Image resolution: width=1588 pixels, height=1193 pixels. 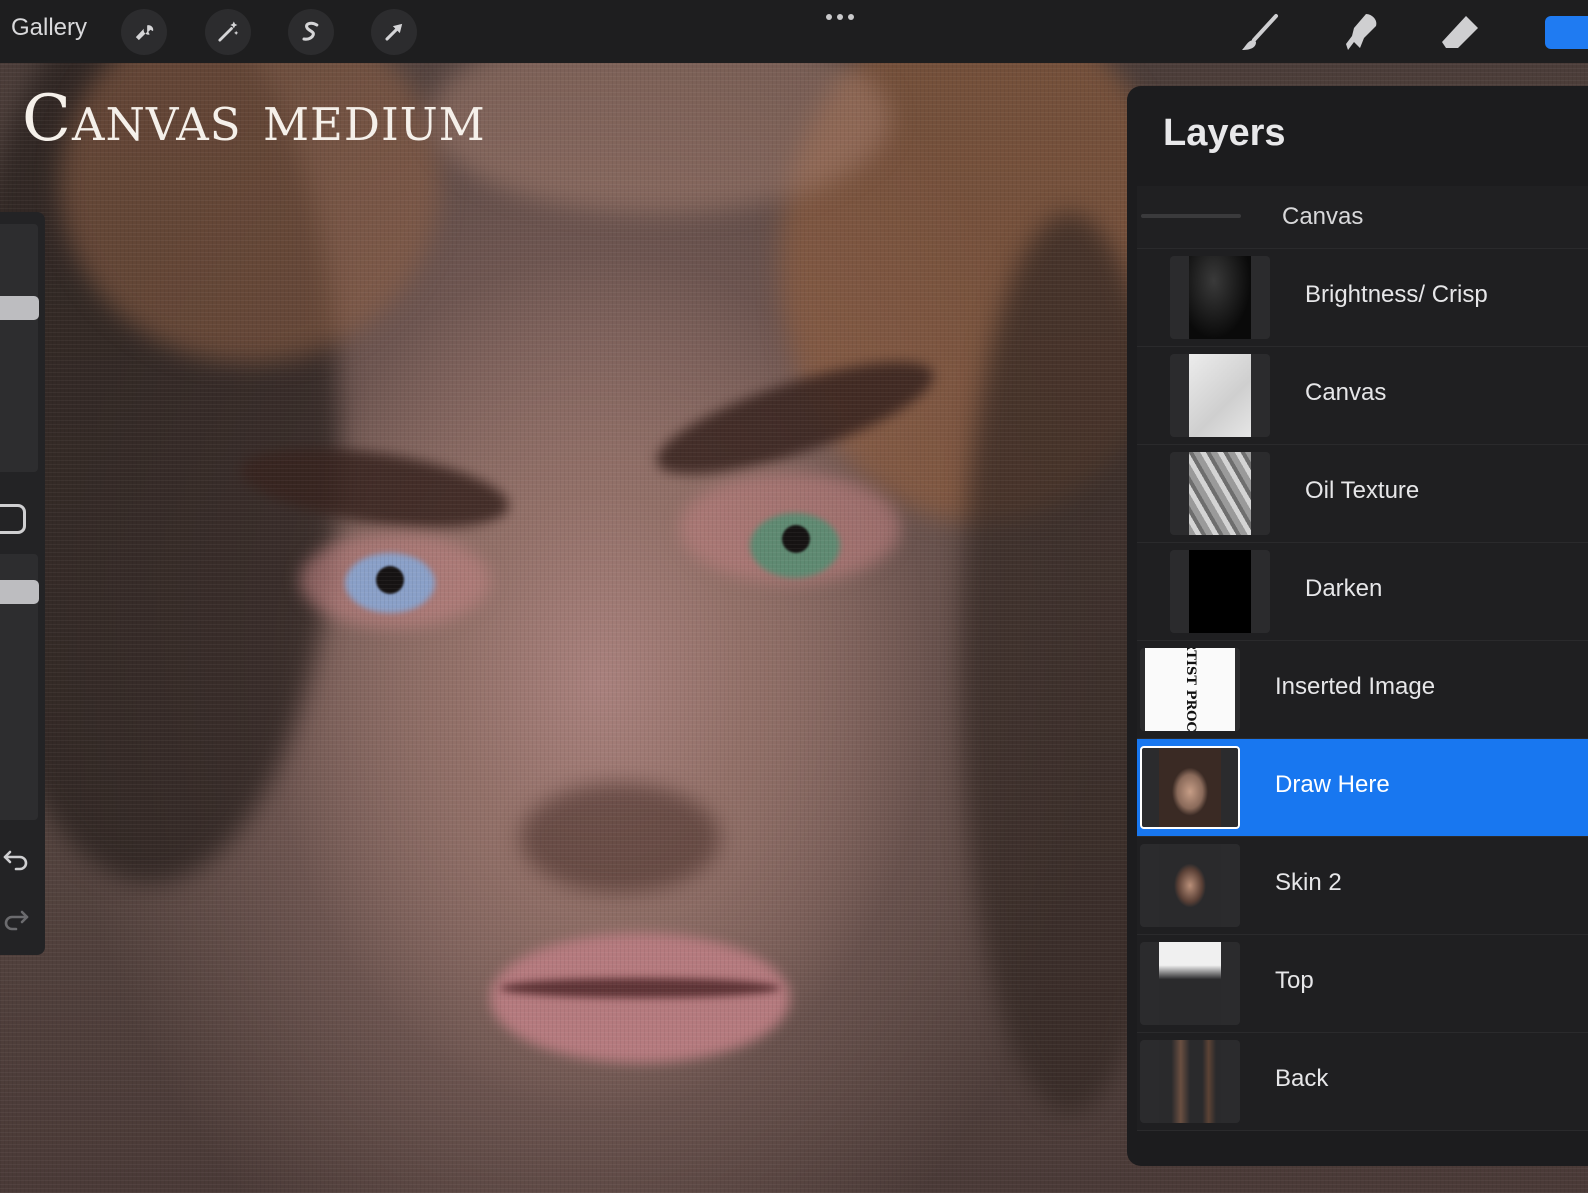 I want to click on selection-button, so click(x=311, y=32).